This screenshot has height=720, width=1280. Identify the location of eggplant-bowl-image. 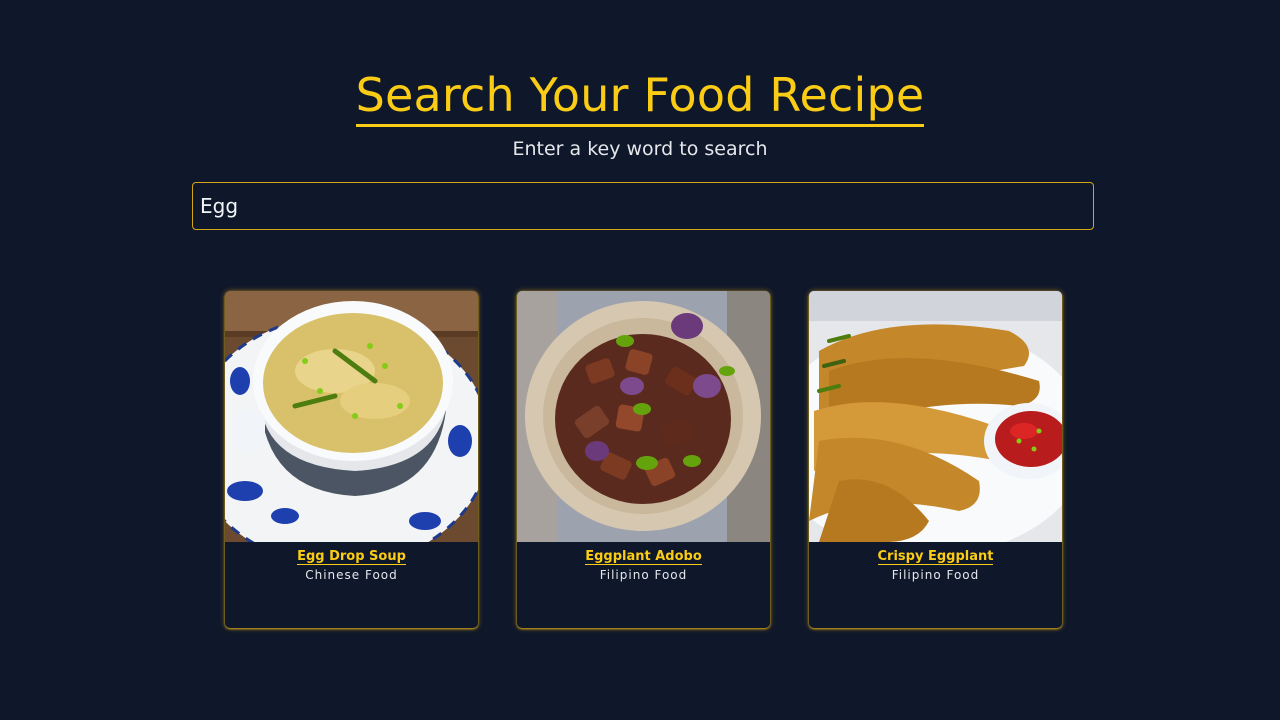
(643, 416).